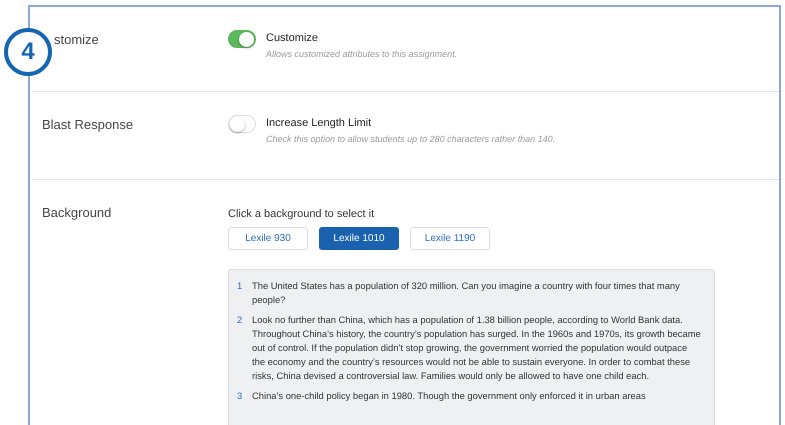 This screenshot has height=425, width=785. I want to click on lexile-button: Lexile 930, so click(268, 238).